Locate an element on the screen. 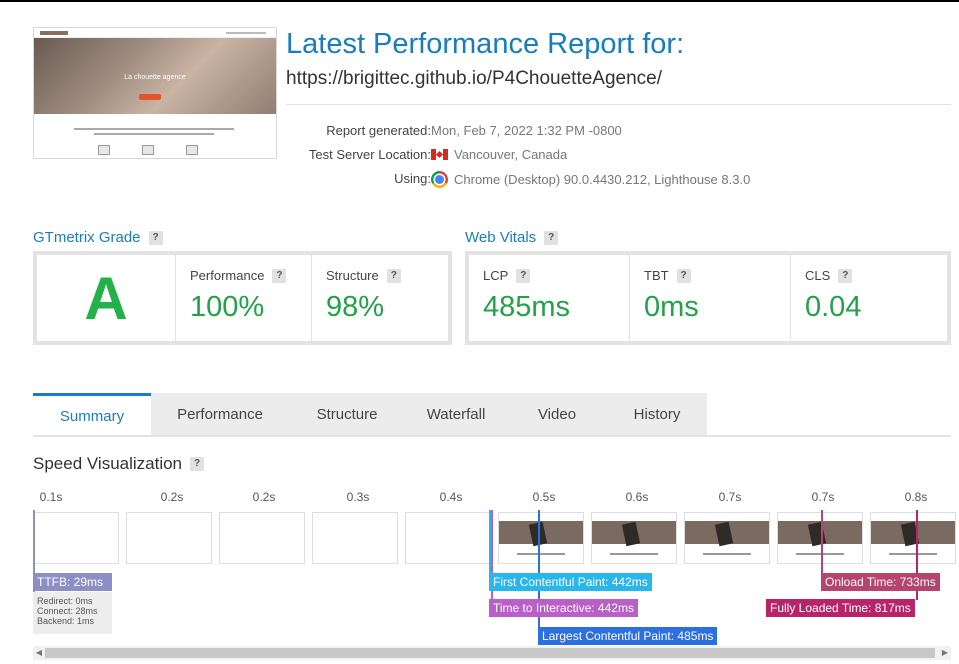 Image resolution: width=959 pixels, height=664 pixels. ttfb-detail-redirect: Redirect: 0ms is located at coordinates (65, 601).